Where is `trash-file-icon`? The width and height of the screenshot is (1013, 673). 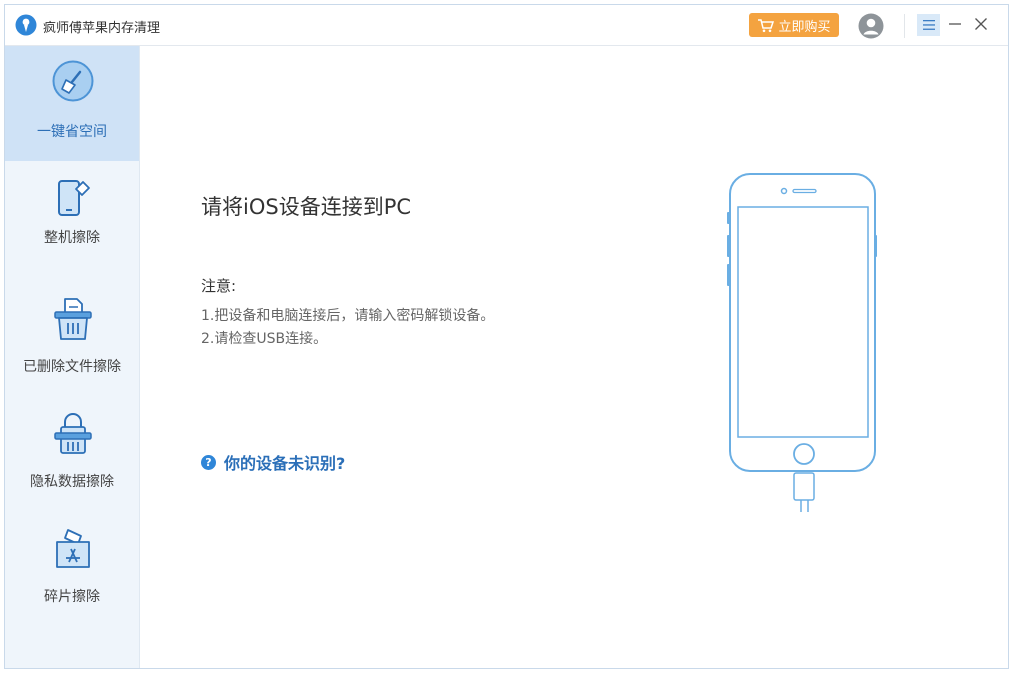
trash-file-icon is located at coordinates (73, 319).